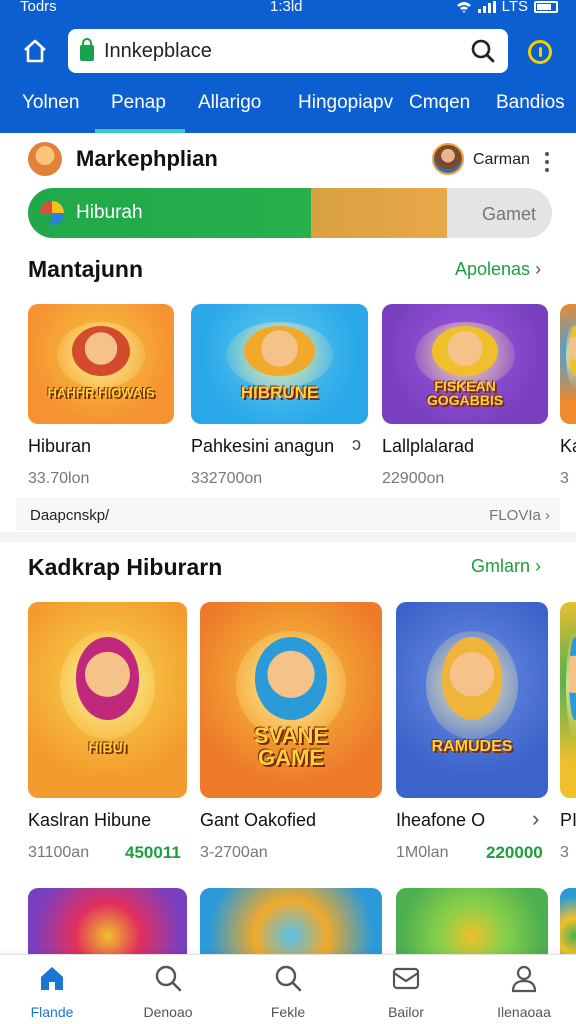 The width and height of the screenshot is (576, 1024). I want to click on active-tab-indicator, so click(140, 131).